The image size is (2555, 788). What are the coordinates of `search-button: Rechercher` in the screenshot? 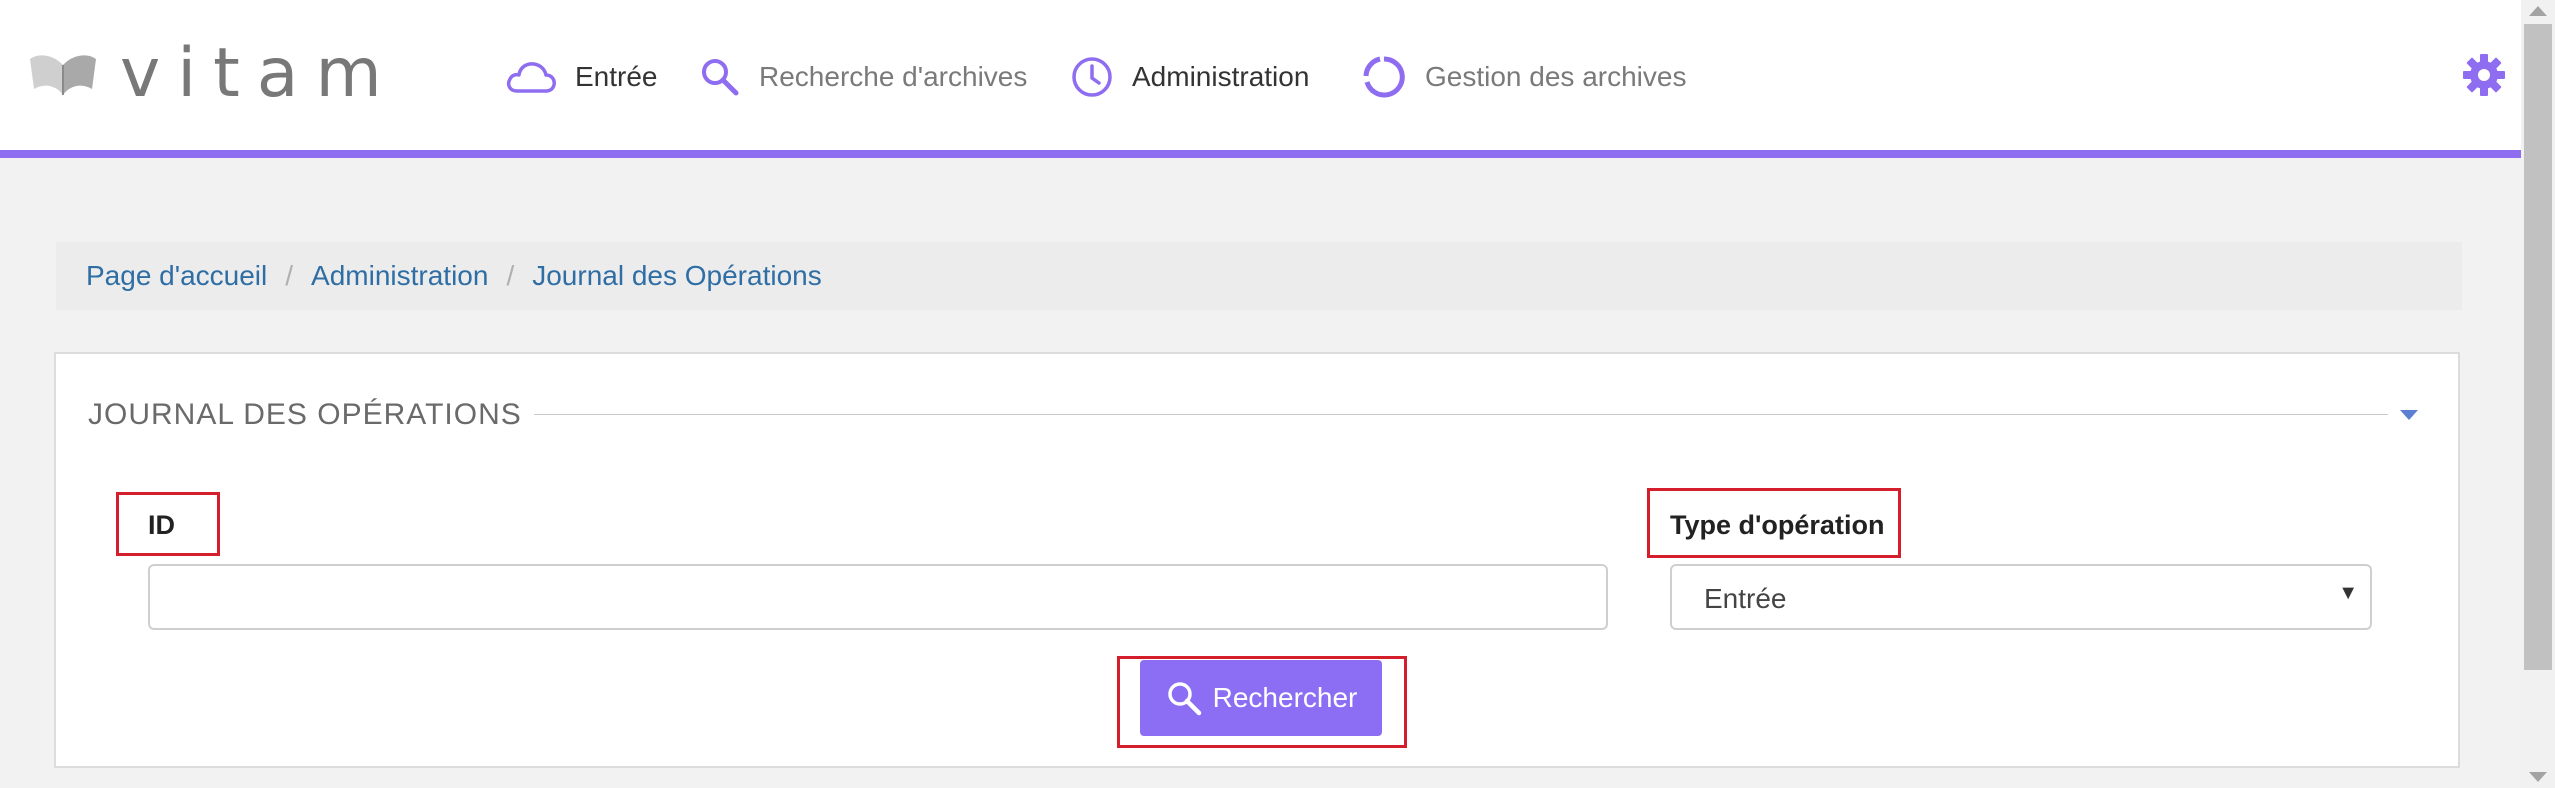 It's located at (1261, 698).